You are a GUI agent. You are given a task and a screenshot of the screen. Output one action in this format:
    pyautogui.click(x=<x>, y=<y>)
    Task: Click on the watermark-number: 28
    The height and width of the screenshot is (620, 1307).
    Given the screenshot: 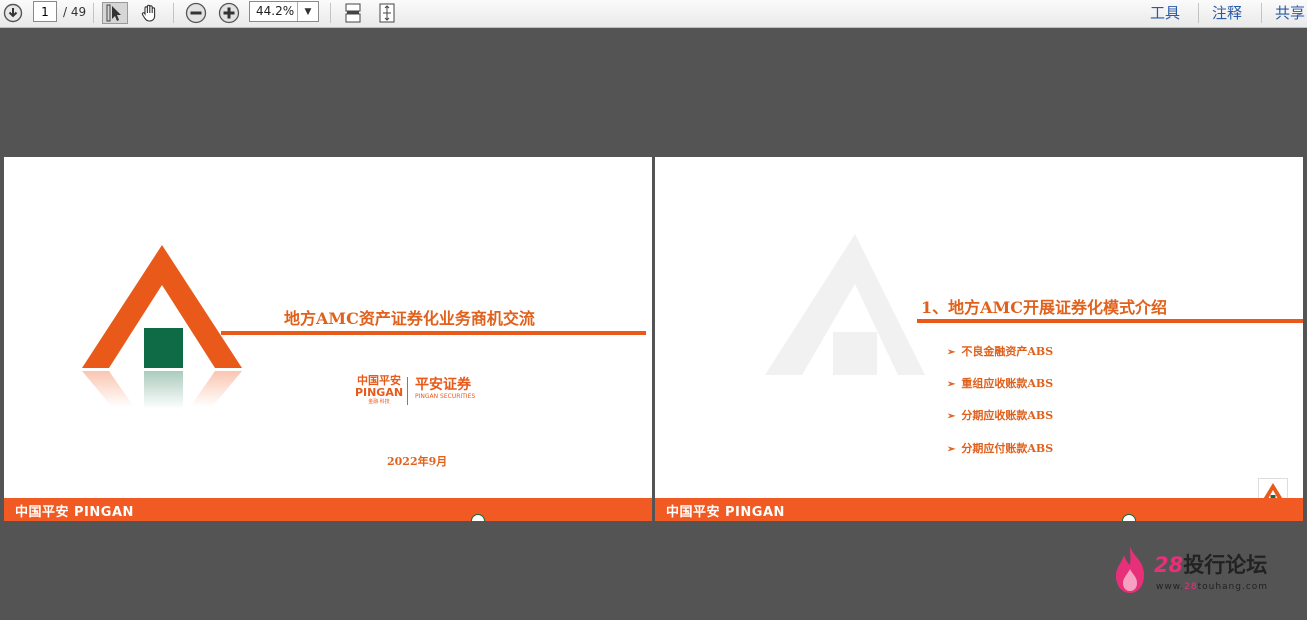 What is the action you would take?
    pyautogui.click(x=1169, y=565)
    